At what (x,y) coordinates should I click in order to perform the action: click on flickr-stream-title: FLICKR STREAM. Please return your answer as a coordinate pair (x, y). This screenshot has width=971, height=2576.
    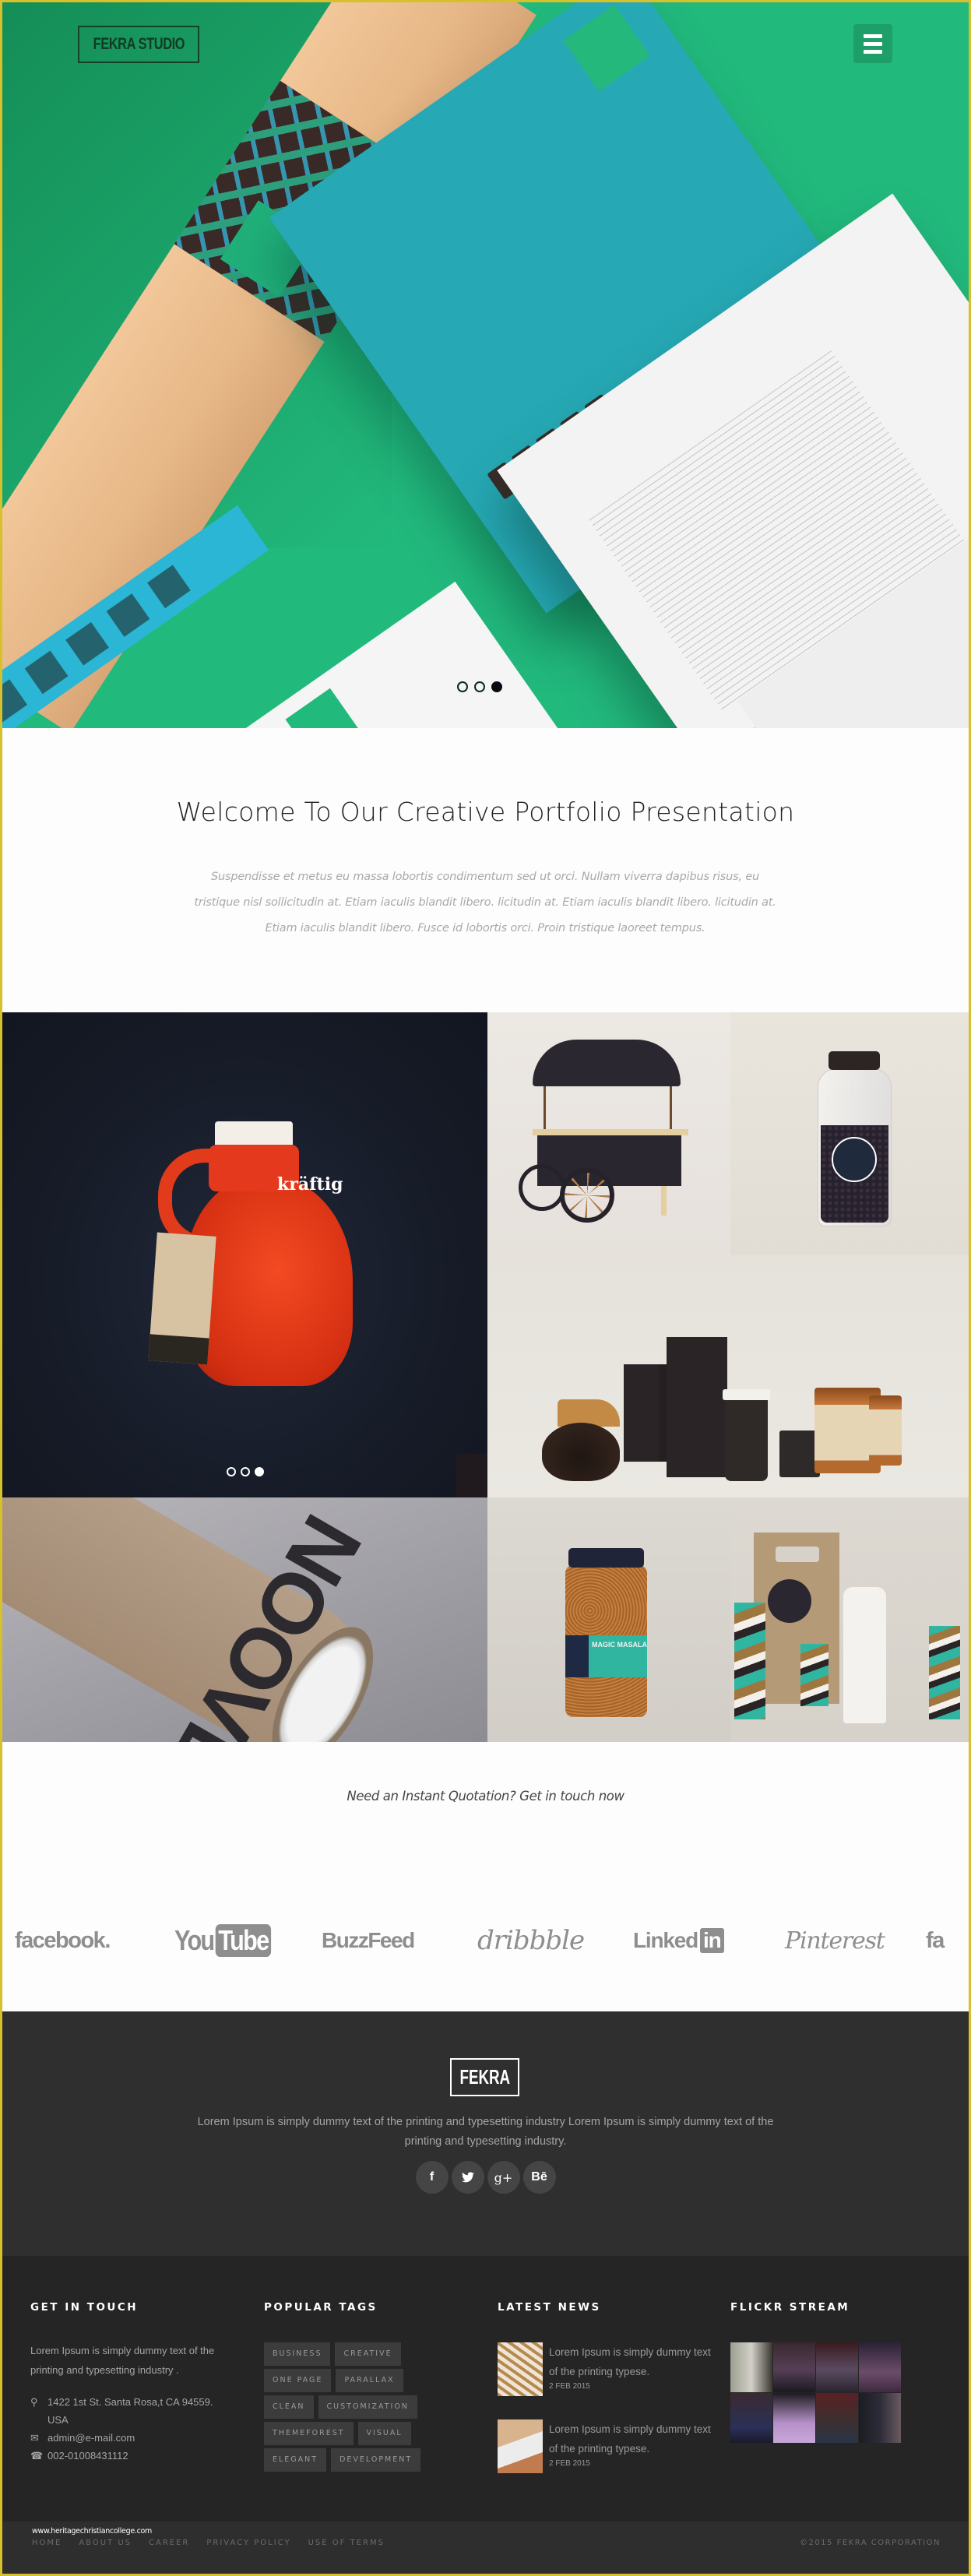
    Looking at the image, I should click on (790, 2307).